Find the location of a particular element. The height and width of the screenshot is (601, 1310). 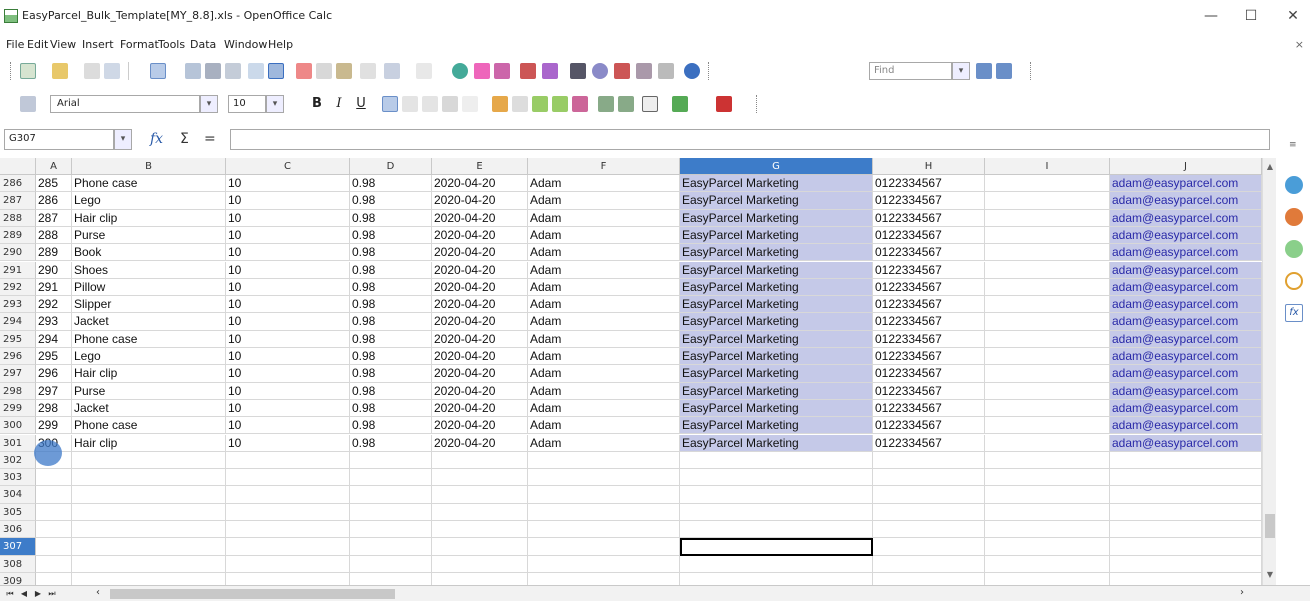

sidebar-gallery-icon is located at coordinates (1294, 249).